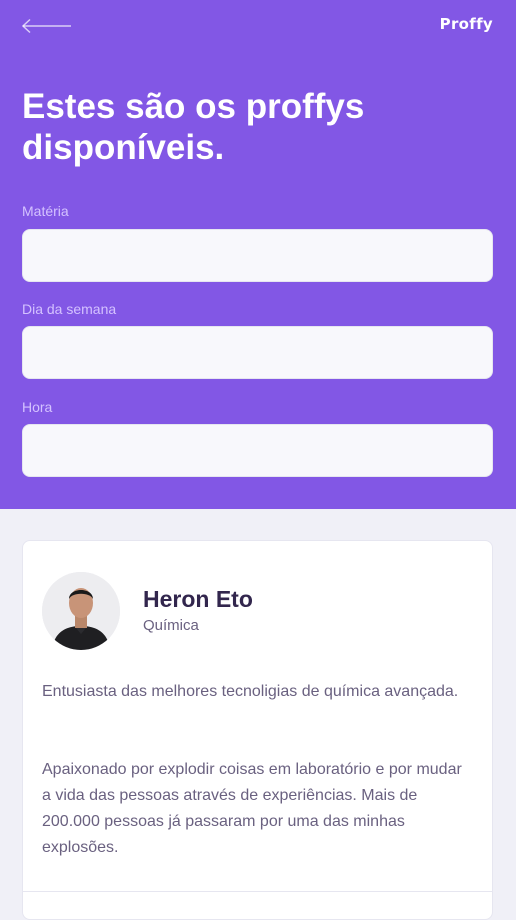 The height and width of the screenshot is (920, 516). I want to click on subject-input, so click(257, 255).